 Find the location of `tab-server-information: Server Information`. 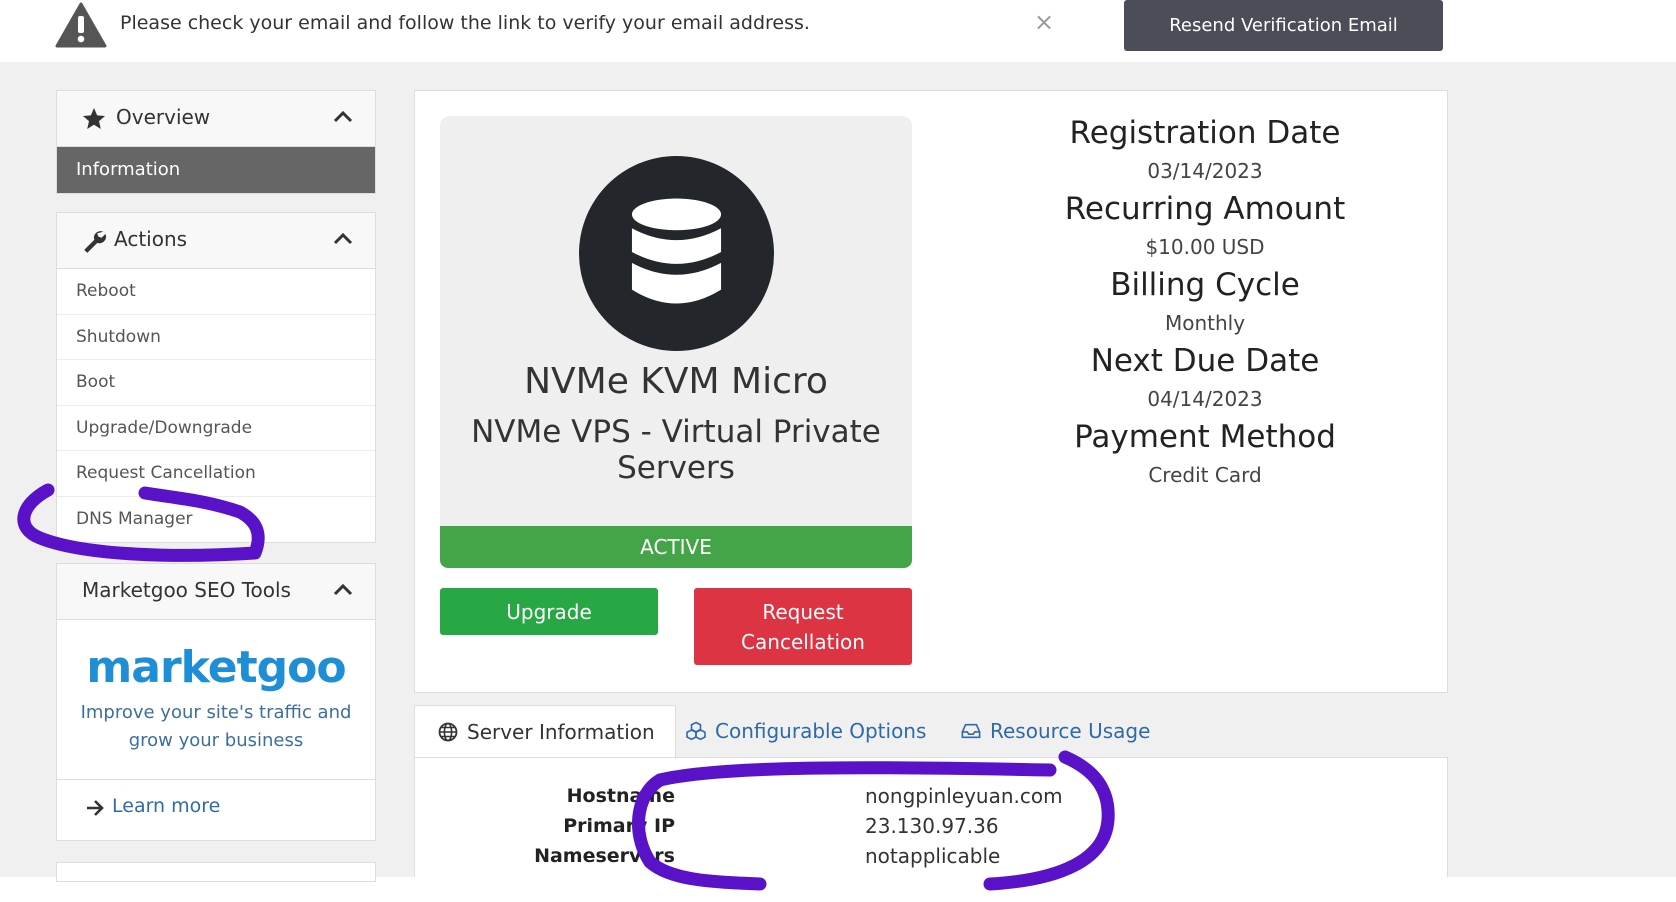

tab-server-information: Server Information is located at coordinates (545, 731).